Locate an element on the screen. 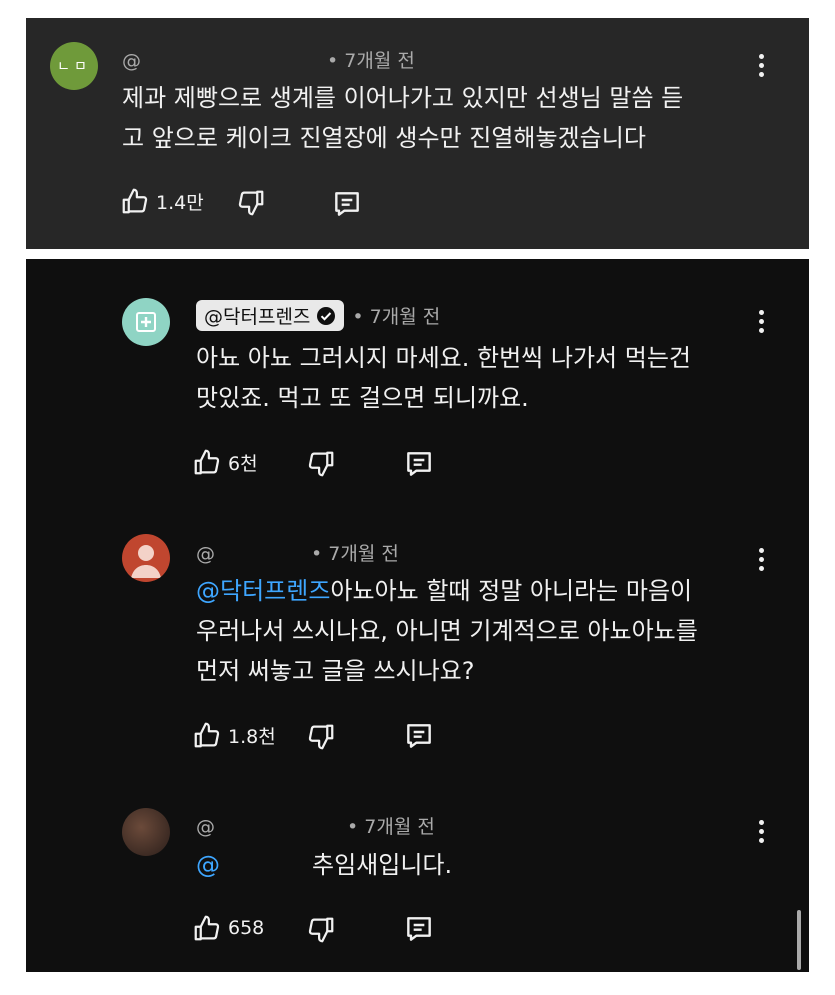 This screenshot has width=835, height=995. like-button: 658 is located at coordinates (228, 928).